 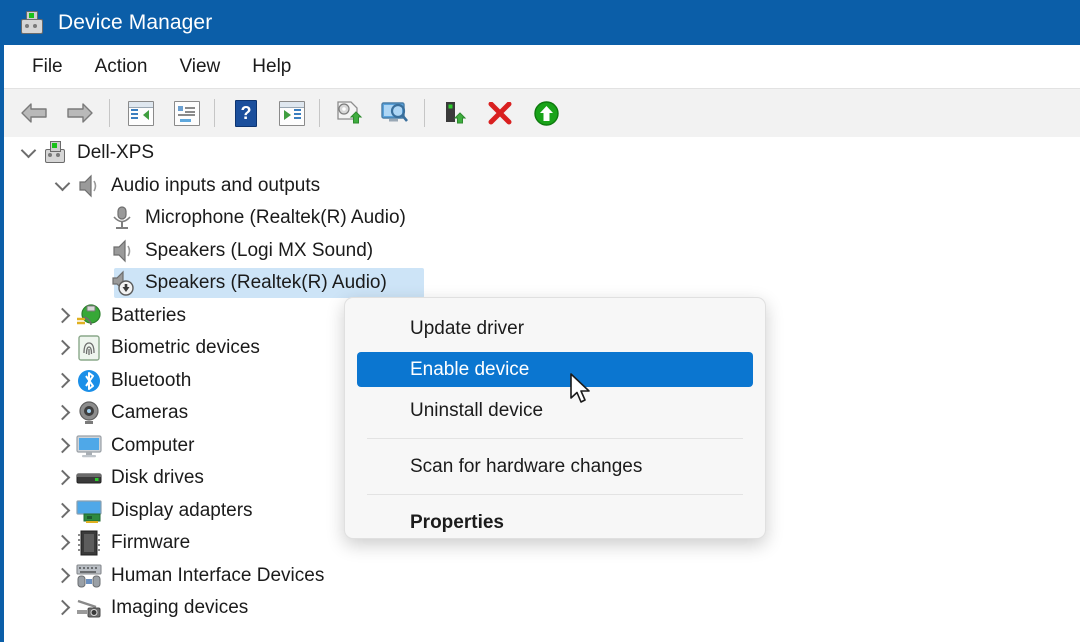 What do you see at coordinates (271, 67) in the screenshot?
I see `menu-help: Help` at bounding box center [271, 67].